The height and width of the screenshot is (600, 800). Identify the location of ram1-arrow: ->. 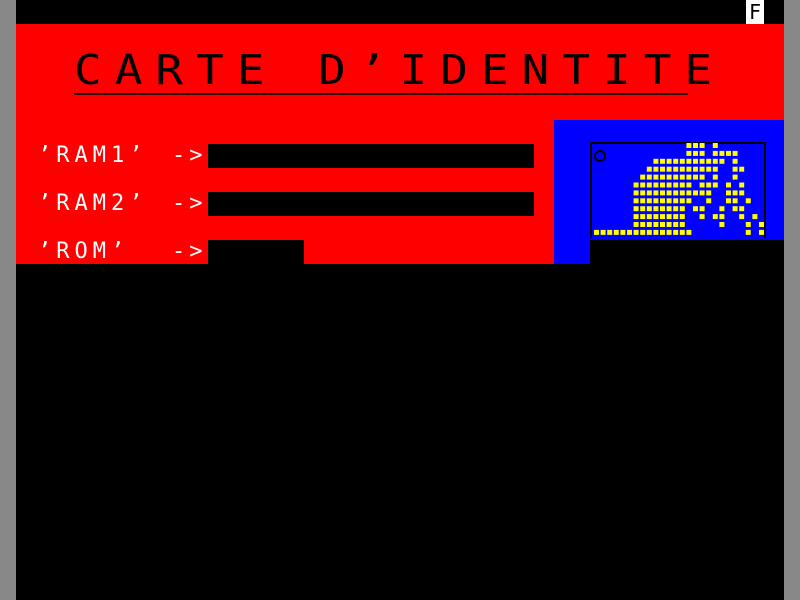
(189, 155).